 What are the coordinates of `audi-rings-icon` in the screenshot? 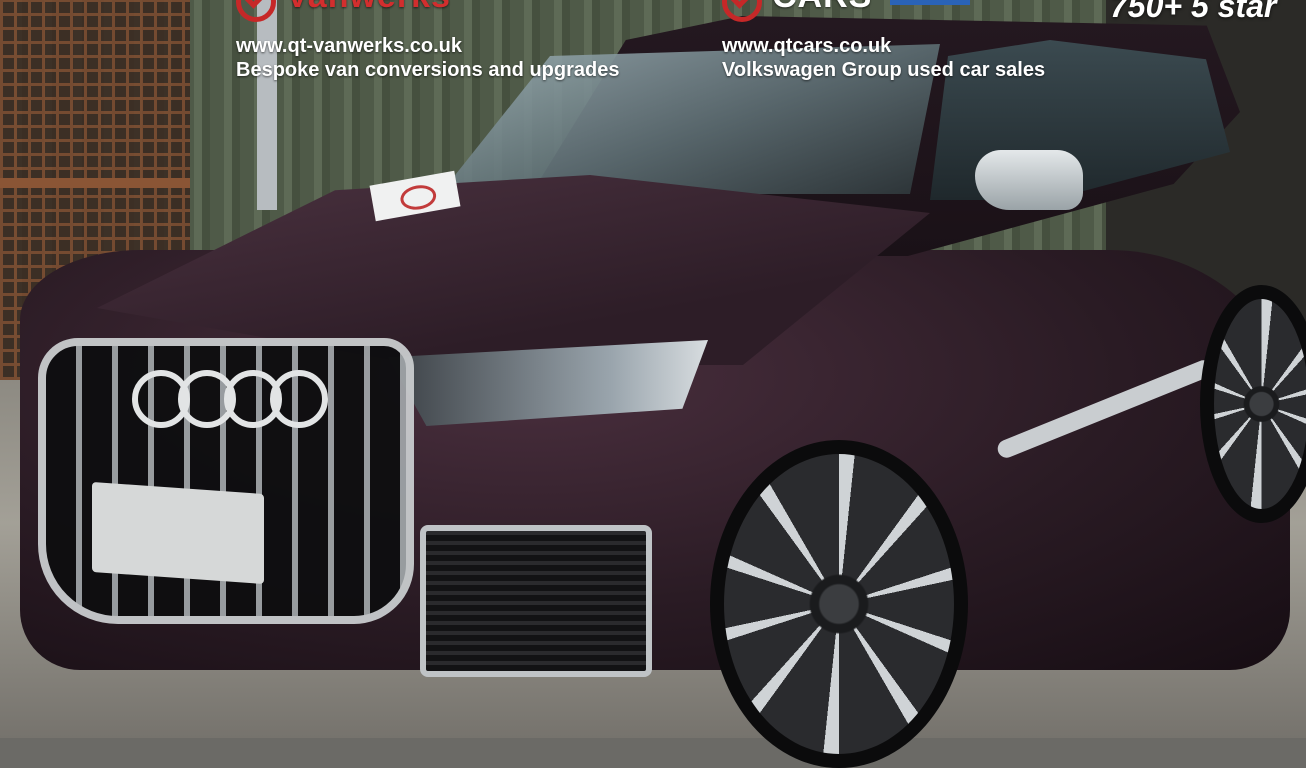 It's located at (230, 399).